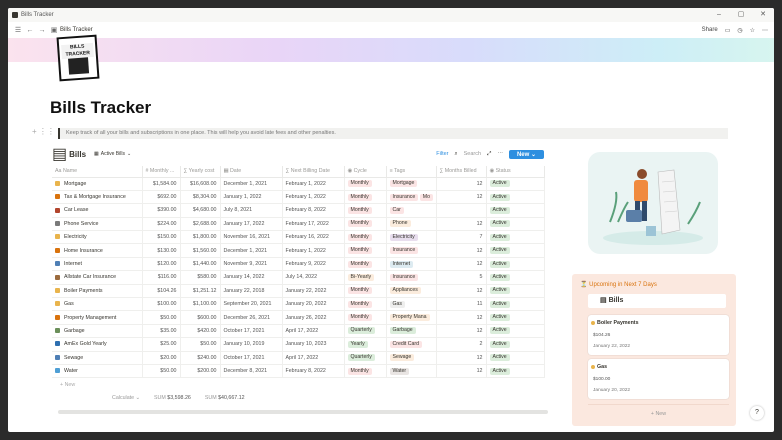 Image resolution: width=782 pixels, height=440 pixels. Describe the element at coordinates (161, 291) in the screenshot. I see `cell-monthly: $104.26` at that location.